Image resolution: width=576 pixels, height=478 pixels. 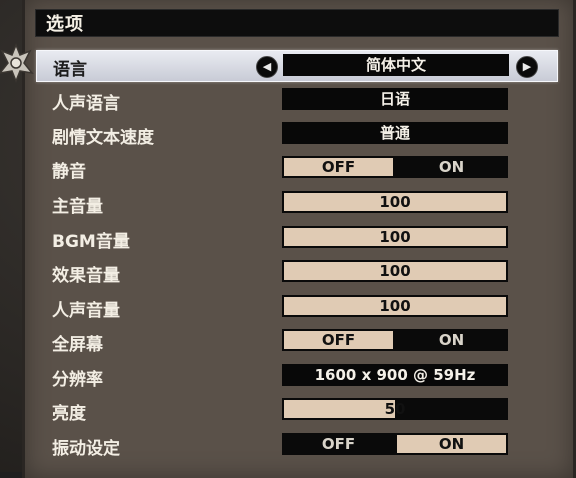 I want to click on option-row-language: 语言 ◀ 简体中文 ▶, so click(x=297, y=66).